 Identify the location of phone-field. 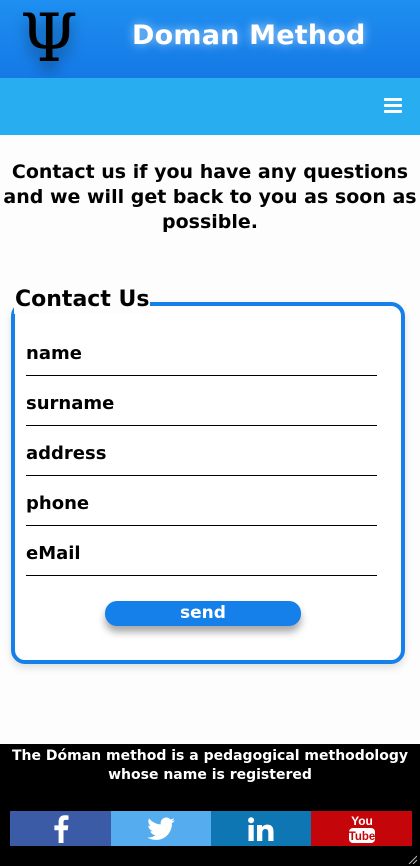
(201, 504).